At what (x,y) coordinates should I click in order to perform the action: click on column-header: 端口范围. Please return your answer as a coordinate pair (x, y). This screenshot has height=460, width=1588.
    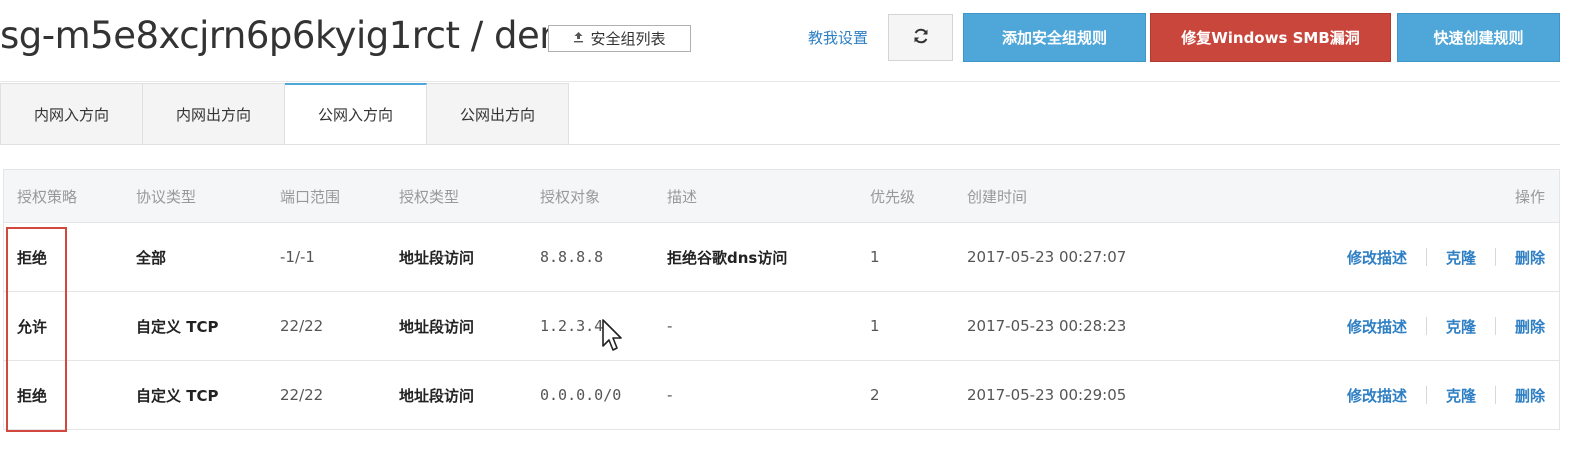
    Looking at the image, I should click on (310, 196).